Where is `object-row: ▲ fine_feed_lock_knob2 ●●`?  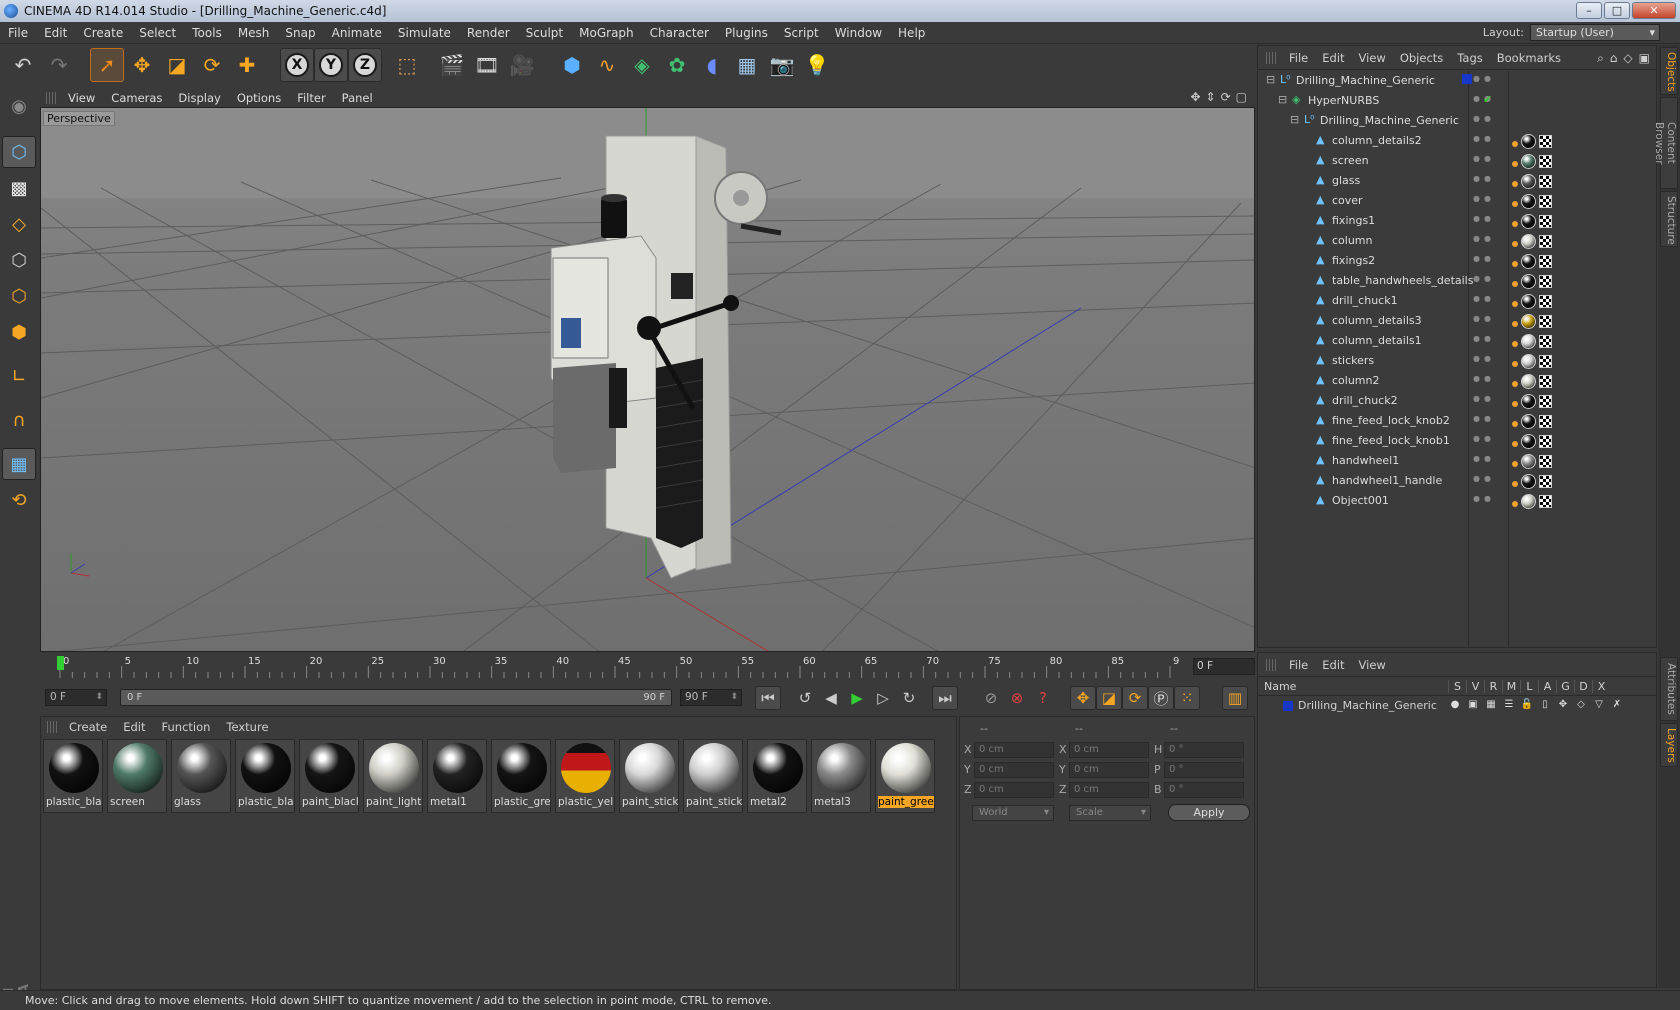 object-row: ▲ fine_feed_lock_knob2 ●● is located at coordinates (1457, 421).